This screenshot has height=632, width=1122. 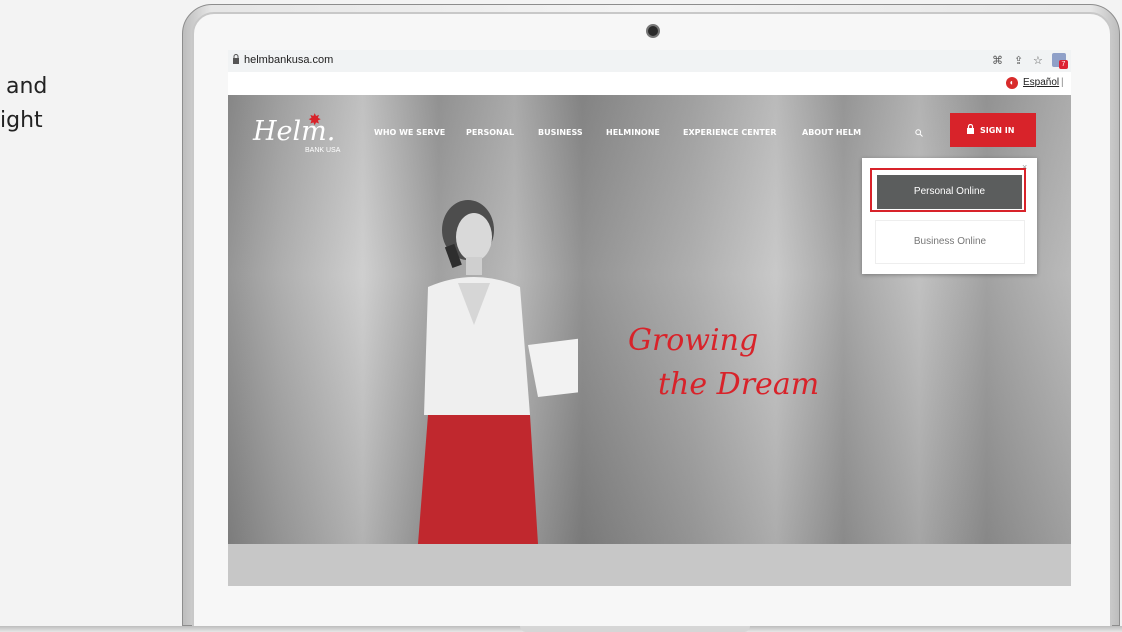 What do you see at coordinates (560, 132) in the screenshot?
I see `nav-business: BUSINESS` at bounding box center [560, 132].